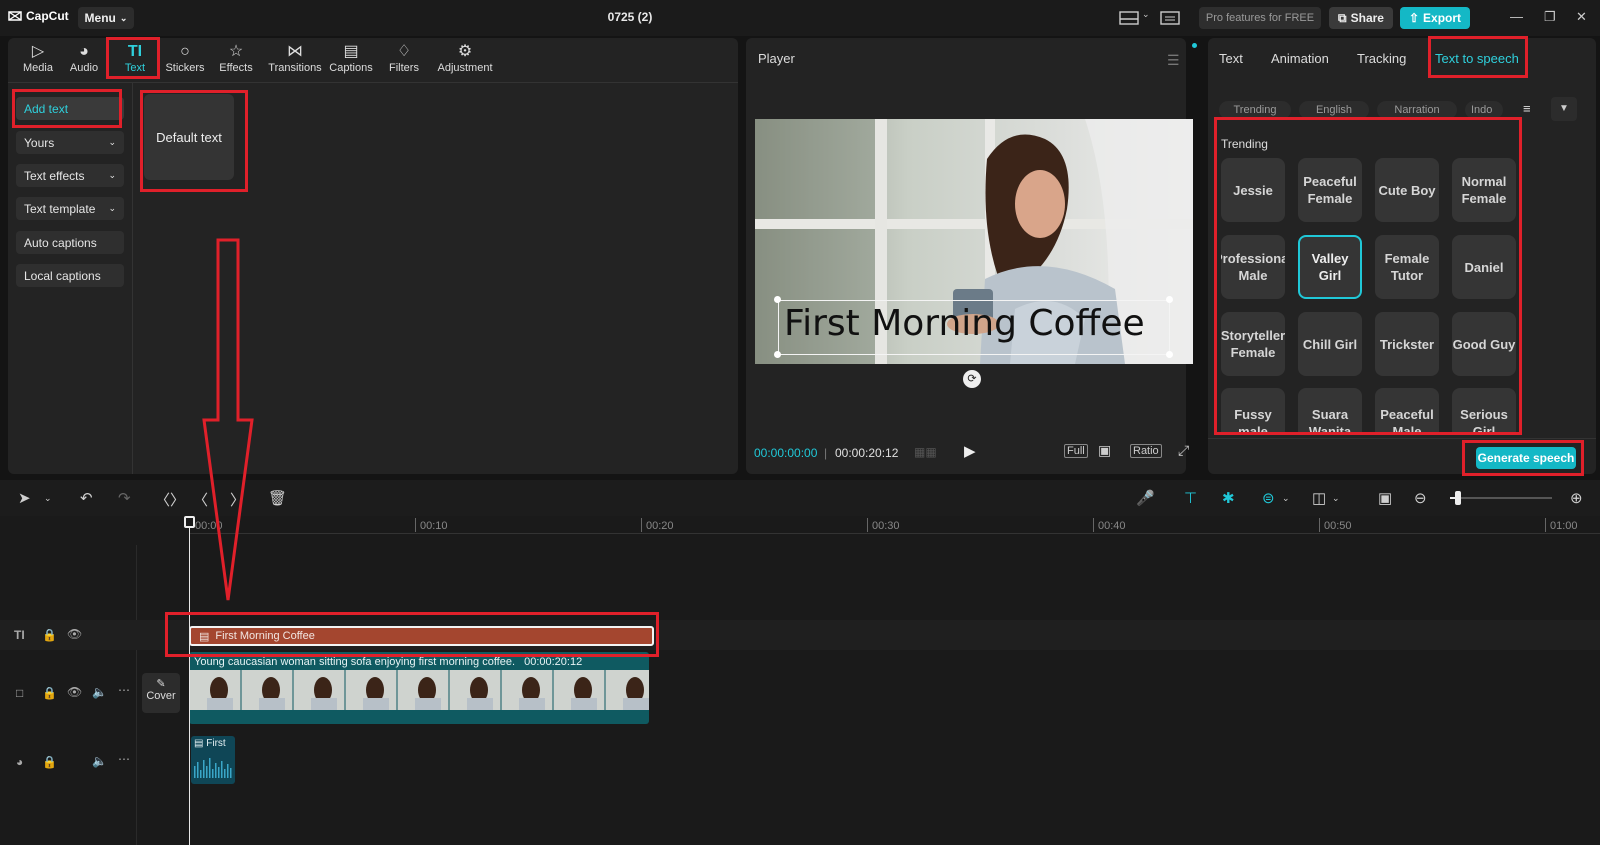  What do you see at coordinates (404, 68) in the screenshot?
I see `tool-label: Filters` at bounding box center [404, 68].